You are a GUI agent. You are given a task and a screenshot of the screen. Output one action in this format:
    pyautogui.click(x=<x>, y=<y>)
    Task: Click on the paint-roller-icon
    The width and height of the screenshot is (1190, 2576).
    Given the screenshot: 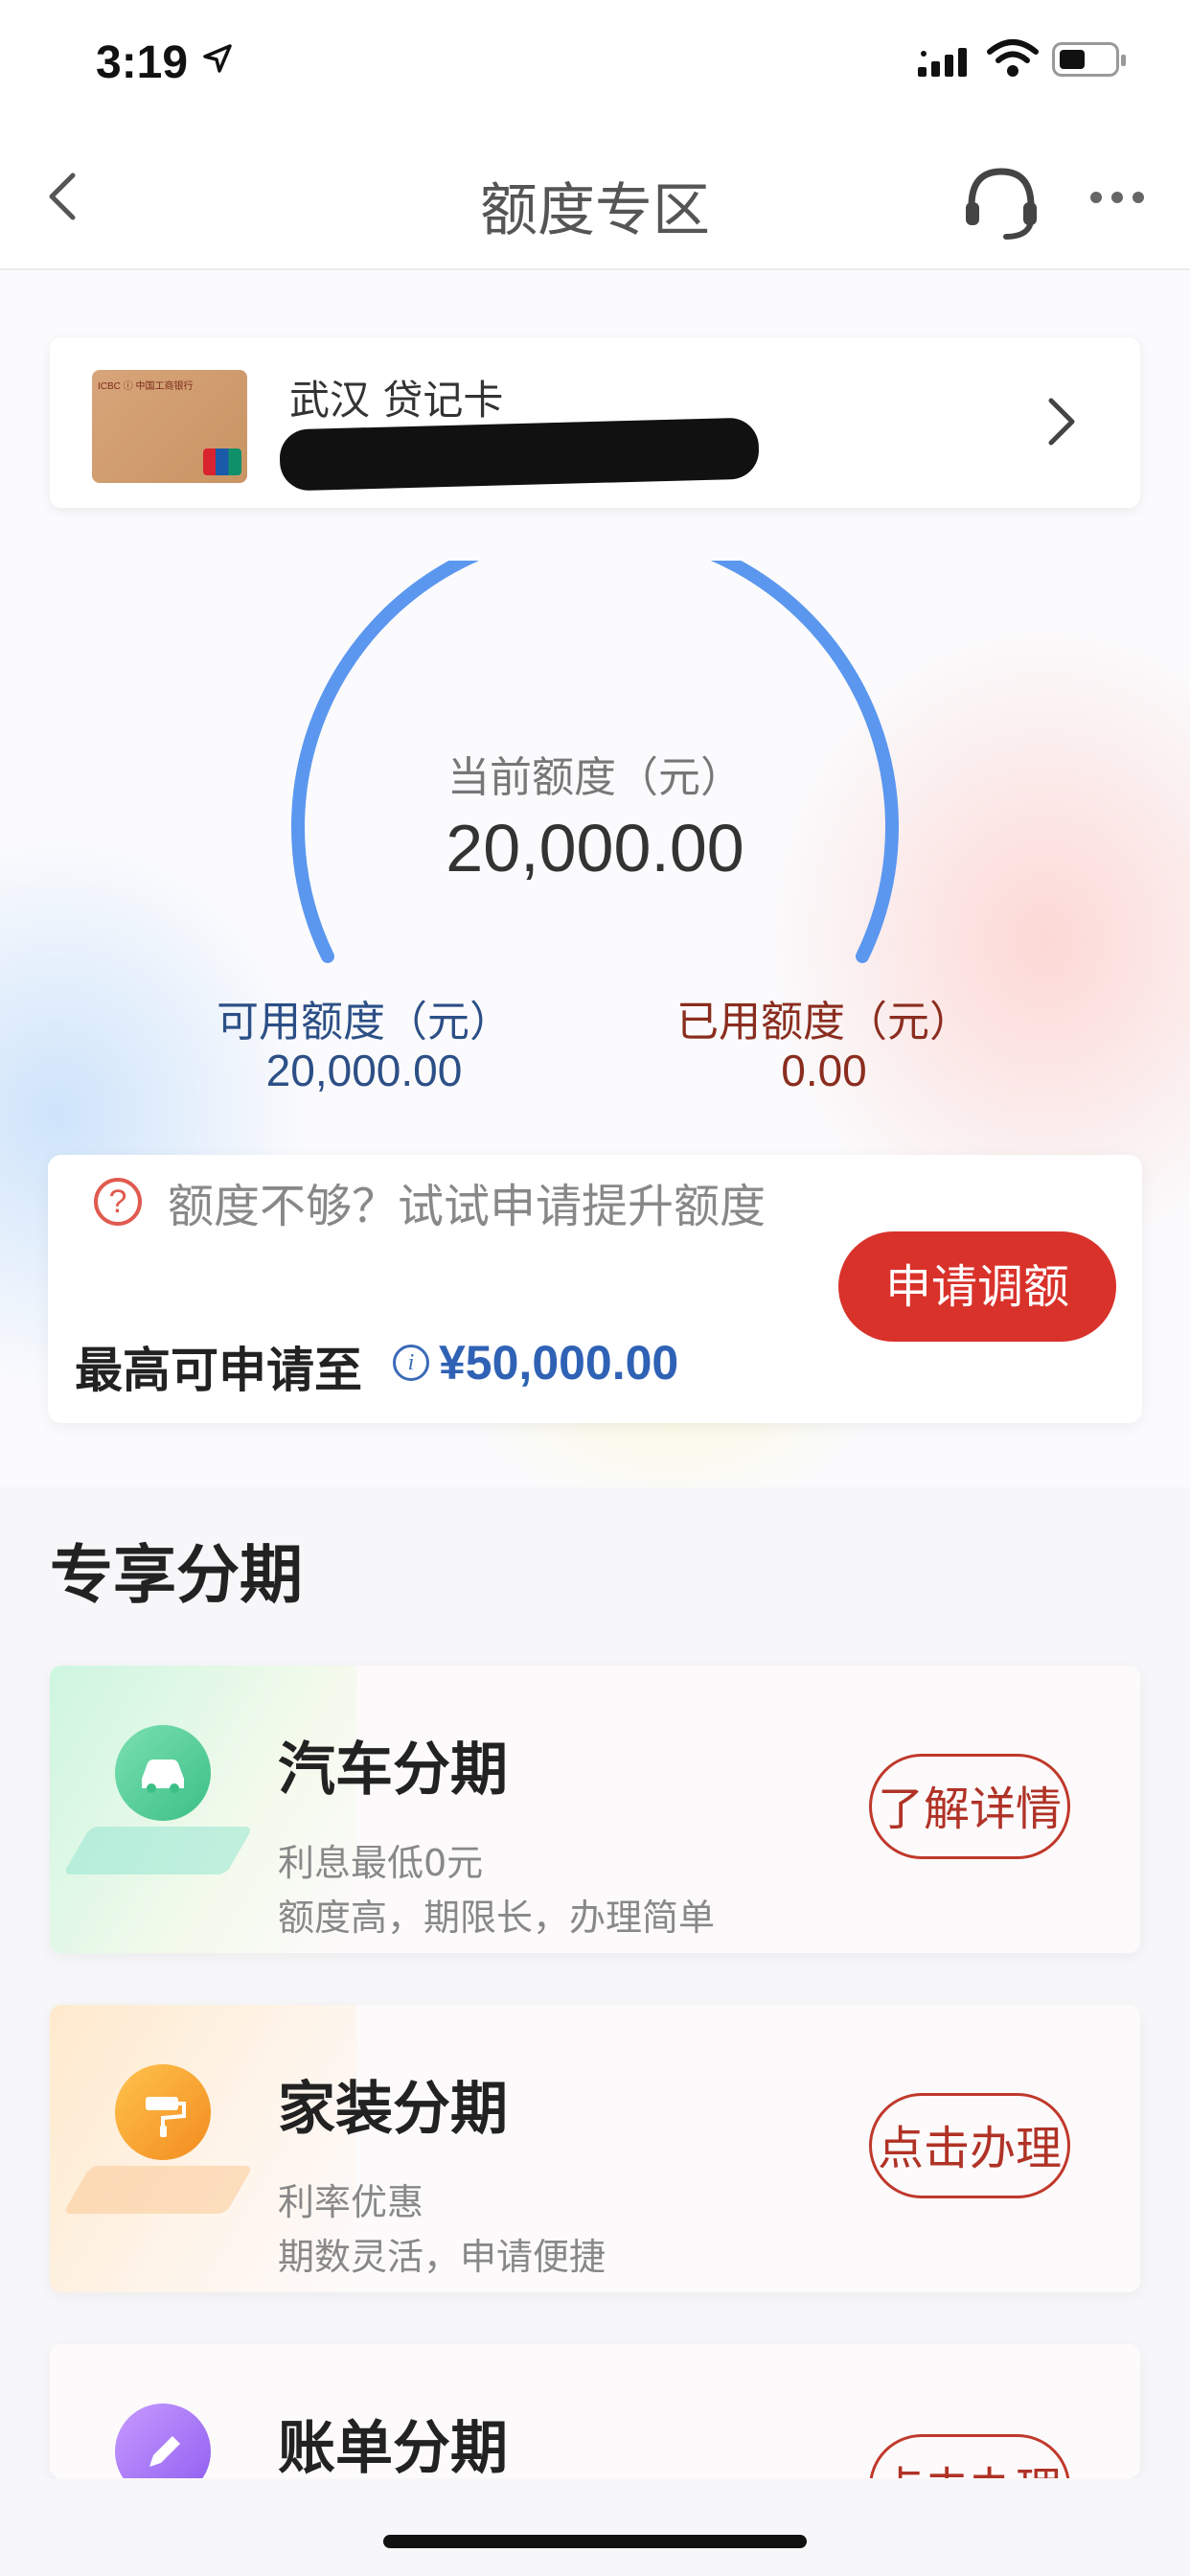 What is the action you would take?
    pyautogui.click(x=163, y=2112)
    